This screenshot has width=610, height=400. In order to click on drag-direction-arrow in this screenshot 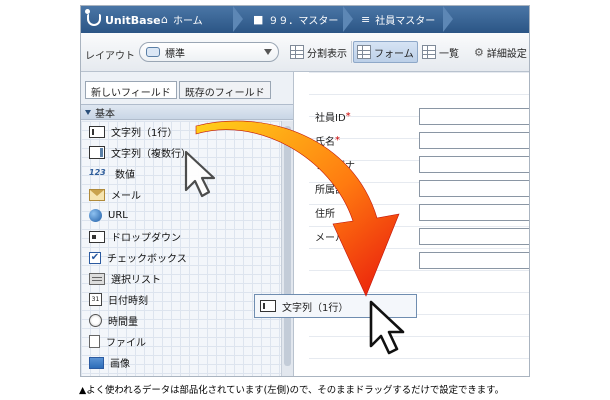, I will do `click(297, 208)`.